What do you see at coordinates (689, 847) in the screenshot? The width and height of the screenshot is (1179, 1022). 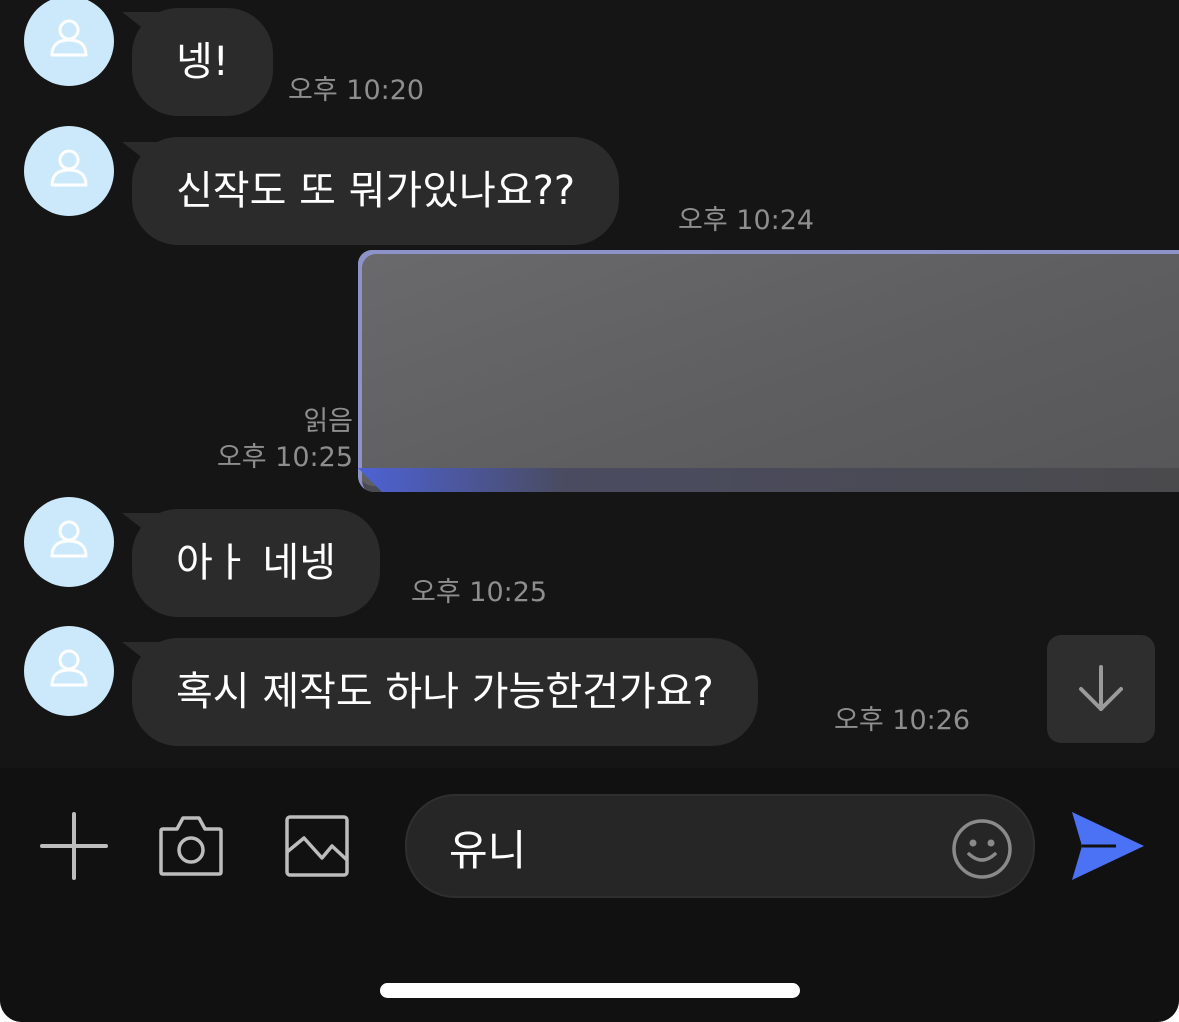 I see `message-input` at bounding box center [689, 847].